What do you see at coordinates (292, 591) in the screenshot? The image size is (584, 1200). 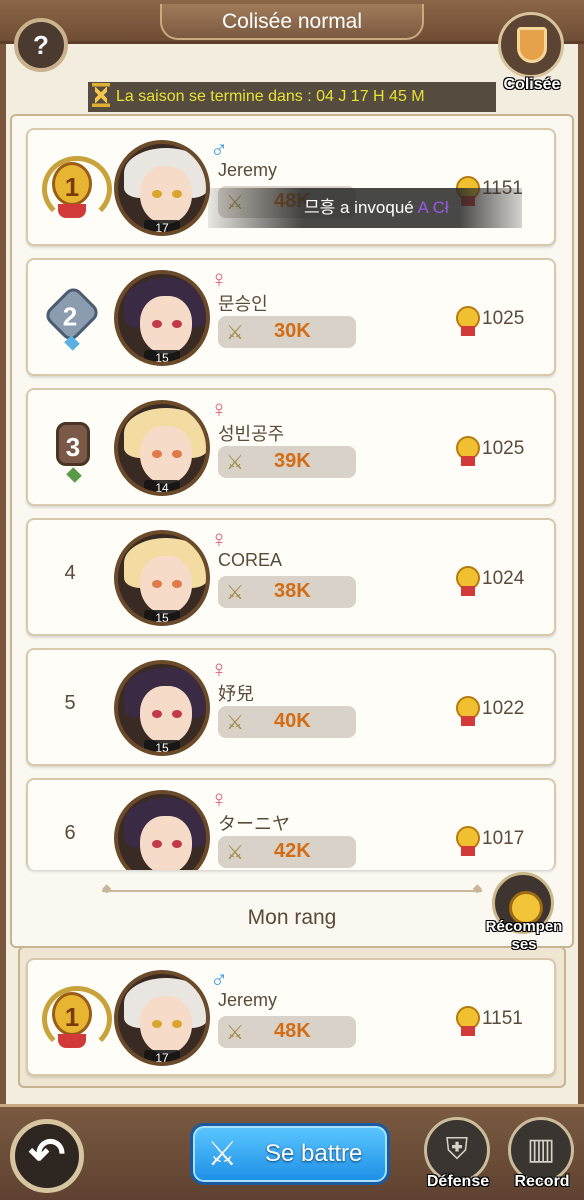 I see `power-value: 38K` at bounding box center [292, 591].